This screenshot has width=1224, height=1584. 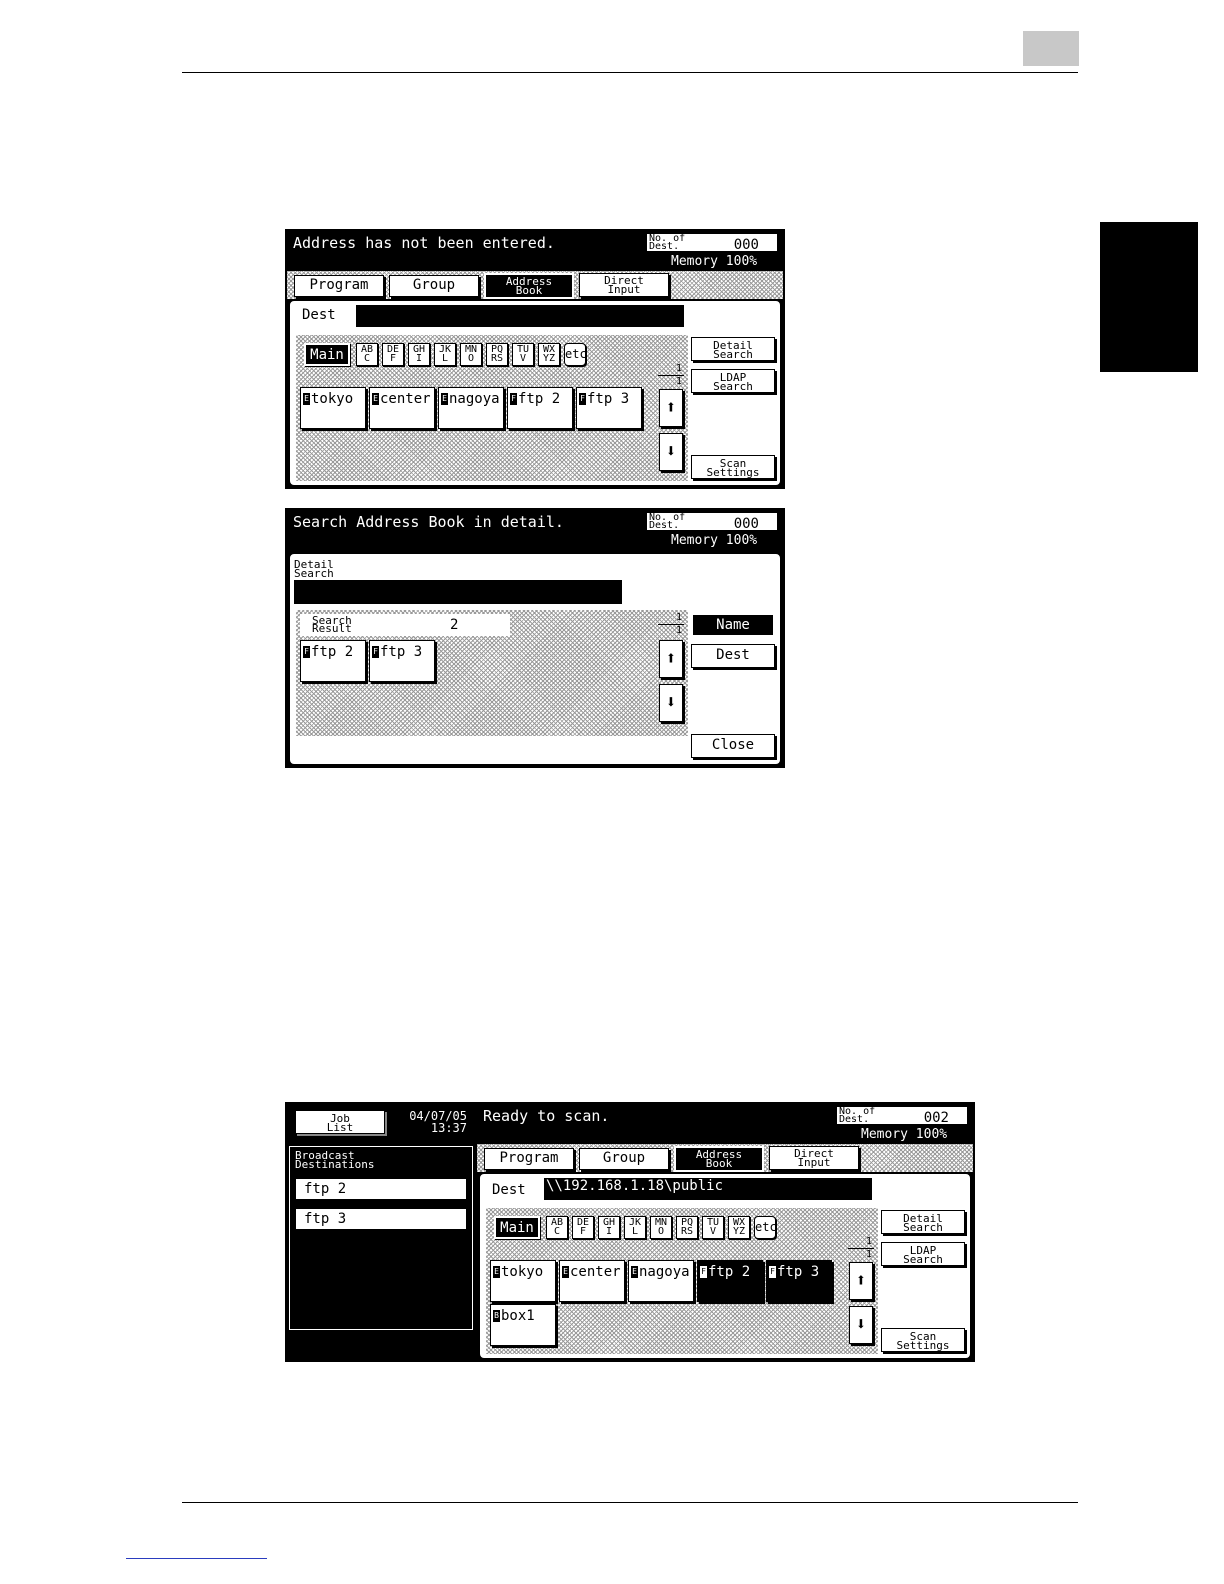 What do you see at coordinates (678, 617) in the screenshot?
I see `page-current: 1` at bounding box center [678, 617].